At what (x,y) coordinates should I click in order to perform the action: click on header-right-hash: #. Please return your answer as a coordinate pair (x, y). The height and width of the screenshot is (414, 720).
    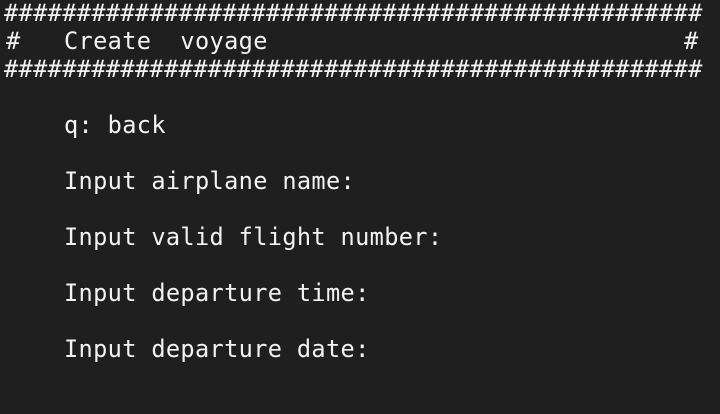
    Looking at the image, I should click on (691, 41).